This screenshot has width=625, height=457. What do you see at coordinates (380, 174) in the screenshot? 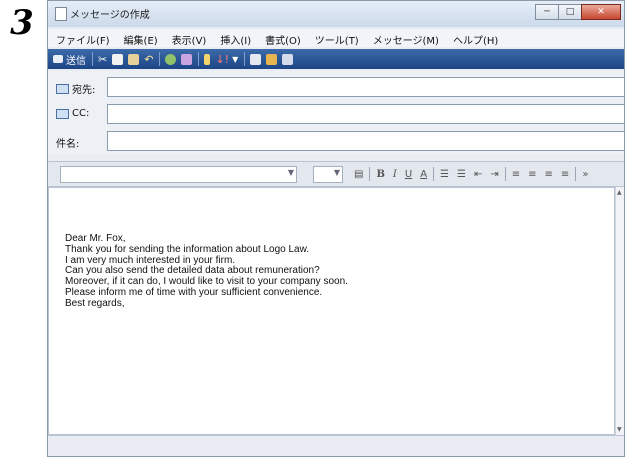
I see `bold-button: B` at bounding box center [380, 174].